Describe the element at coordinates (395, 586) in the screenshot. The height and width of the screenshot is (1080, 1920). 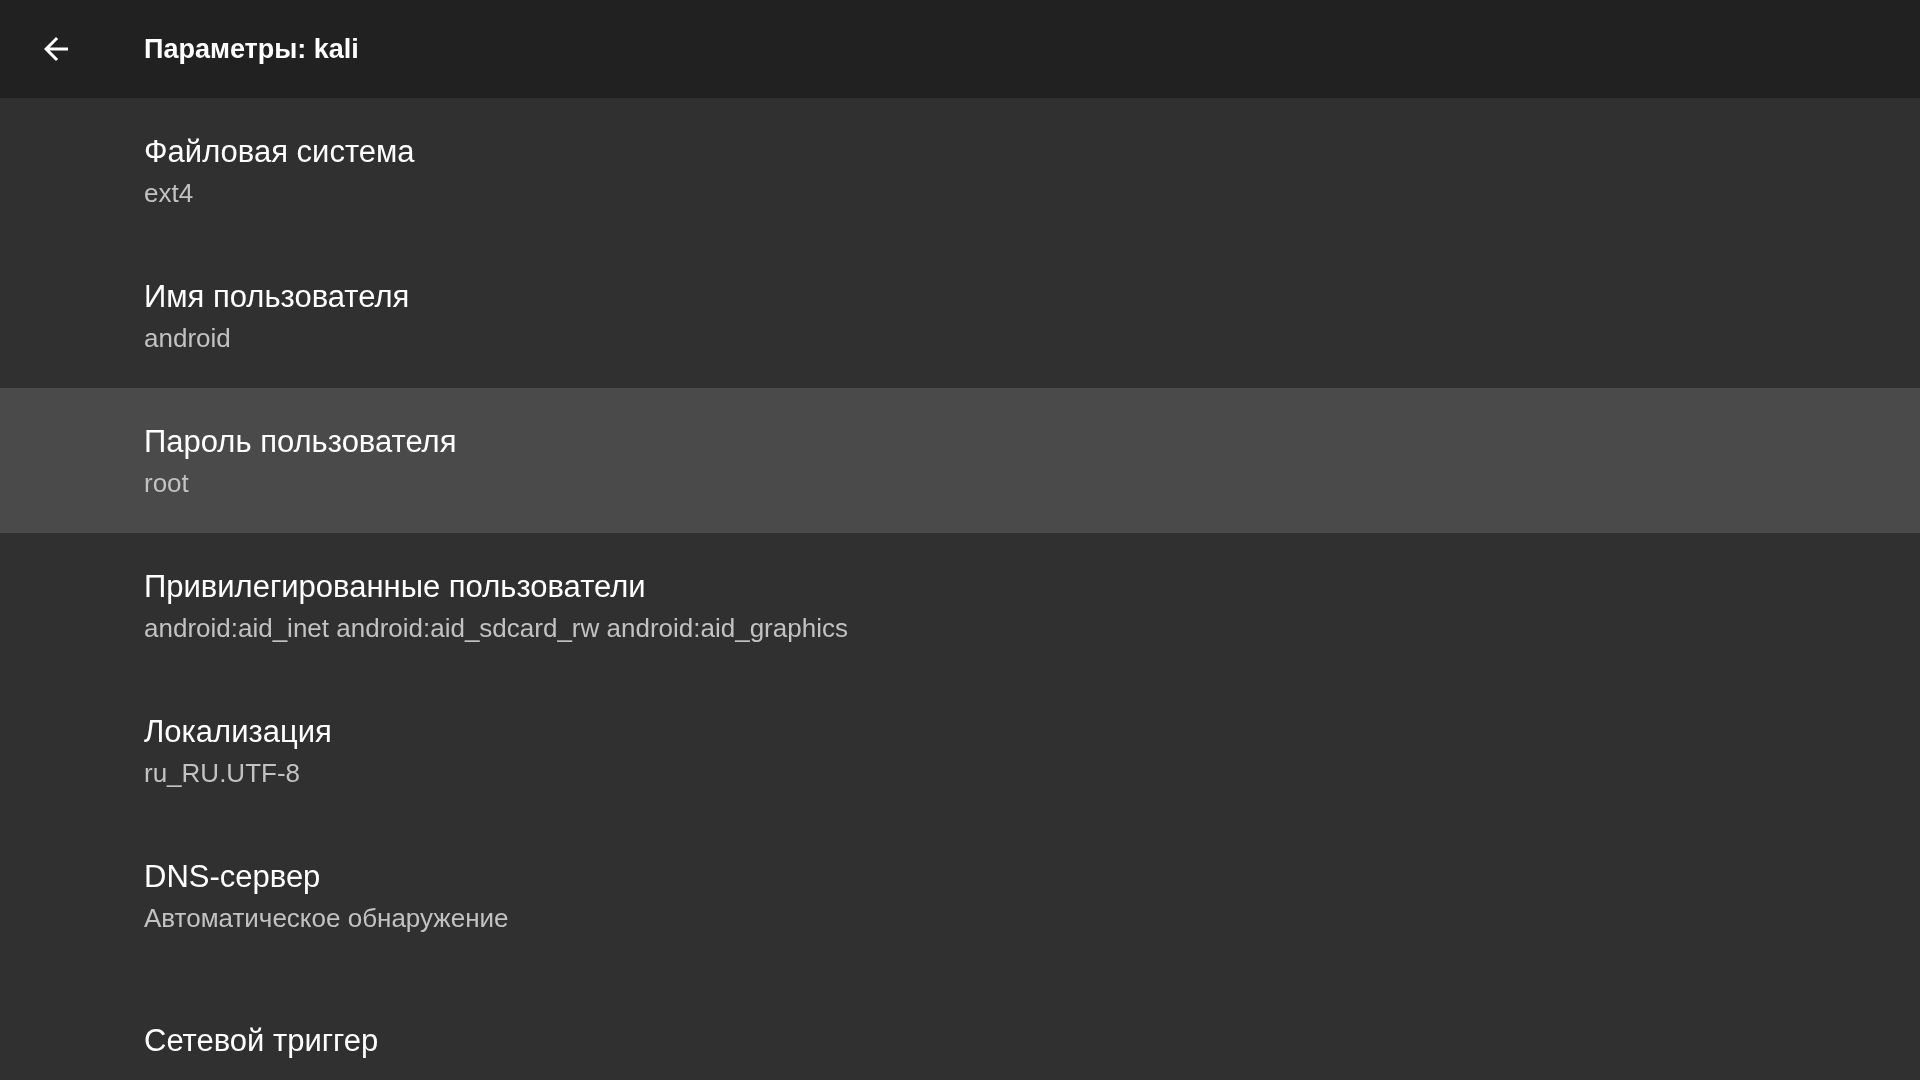
I see `preference-title: Привилегированные пользователи` at that location.